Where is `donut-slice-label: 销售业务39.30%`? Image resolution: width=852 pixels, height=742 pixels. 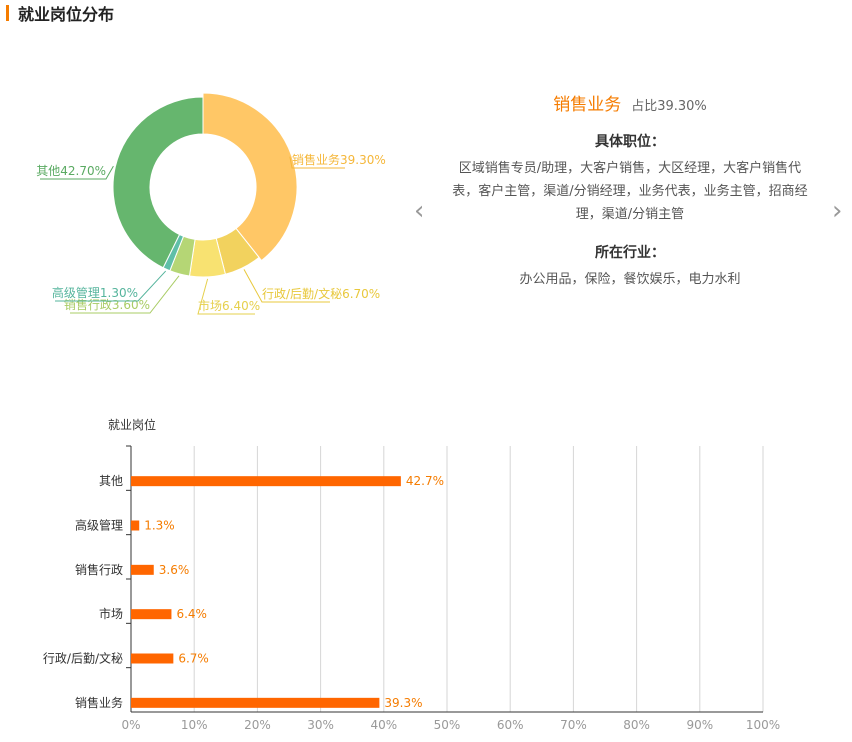
donut-slice-label: 销售业务39.30% is located at coordinates (339, 159).